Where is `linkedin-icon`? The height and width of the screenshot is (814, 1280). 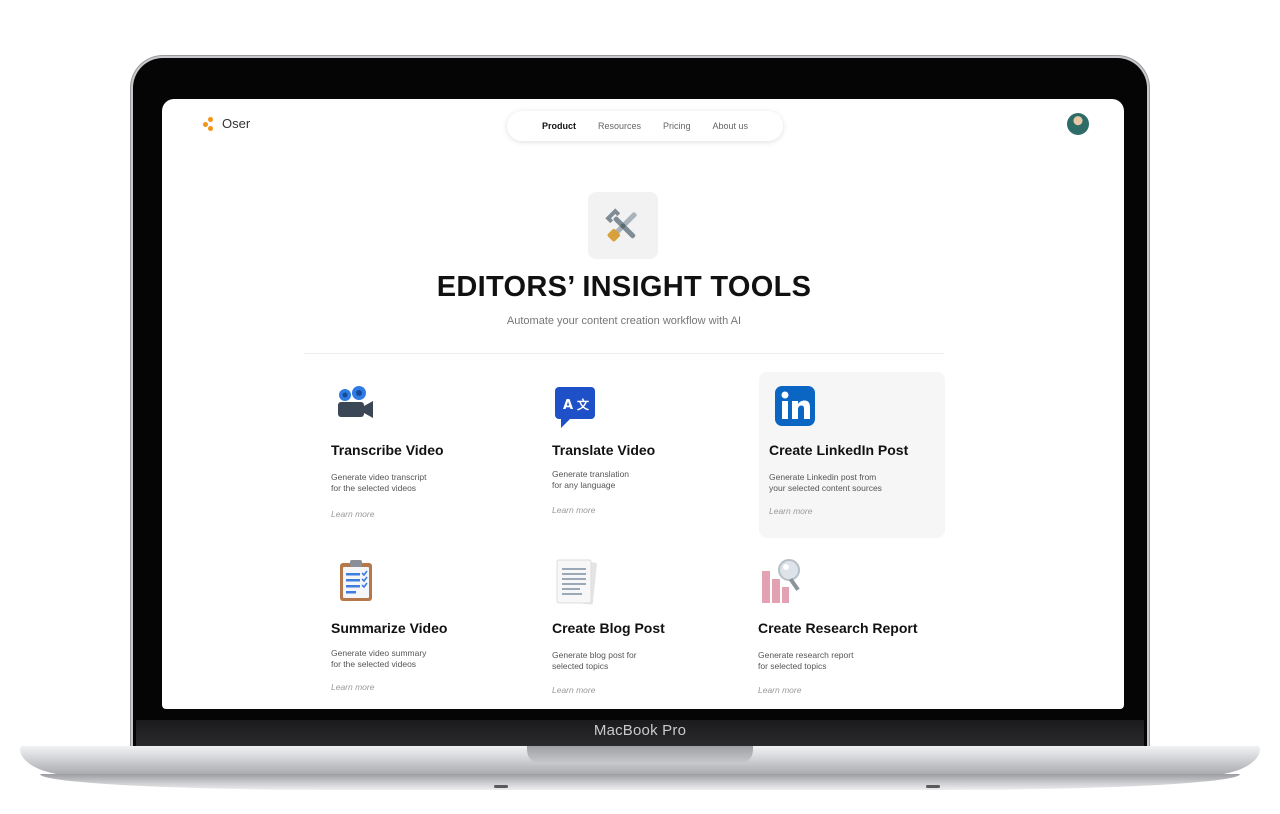 linkedin-icon is located at coordinates (795, 406).